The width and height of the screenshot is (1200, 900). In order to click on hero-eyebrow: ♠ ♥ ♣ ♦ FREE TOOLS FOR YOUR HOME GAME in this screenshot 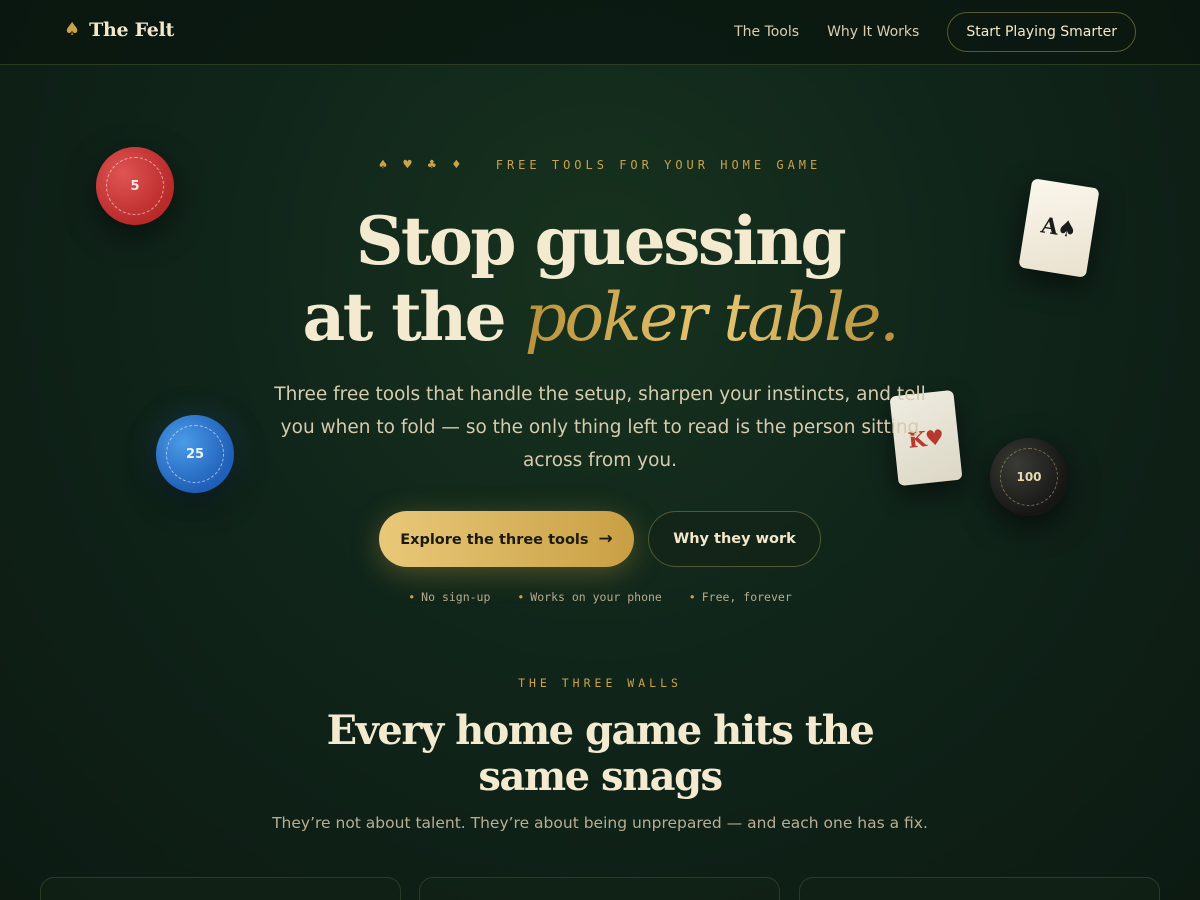, I will do `click(600, 165)`.